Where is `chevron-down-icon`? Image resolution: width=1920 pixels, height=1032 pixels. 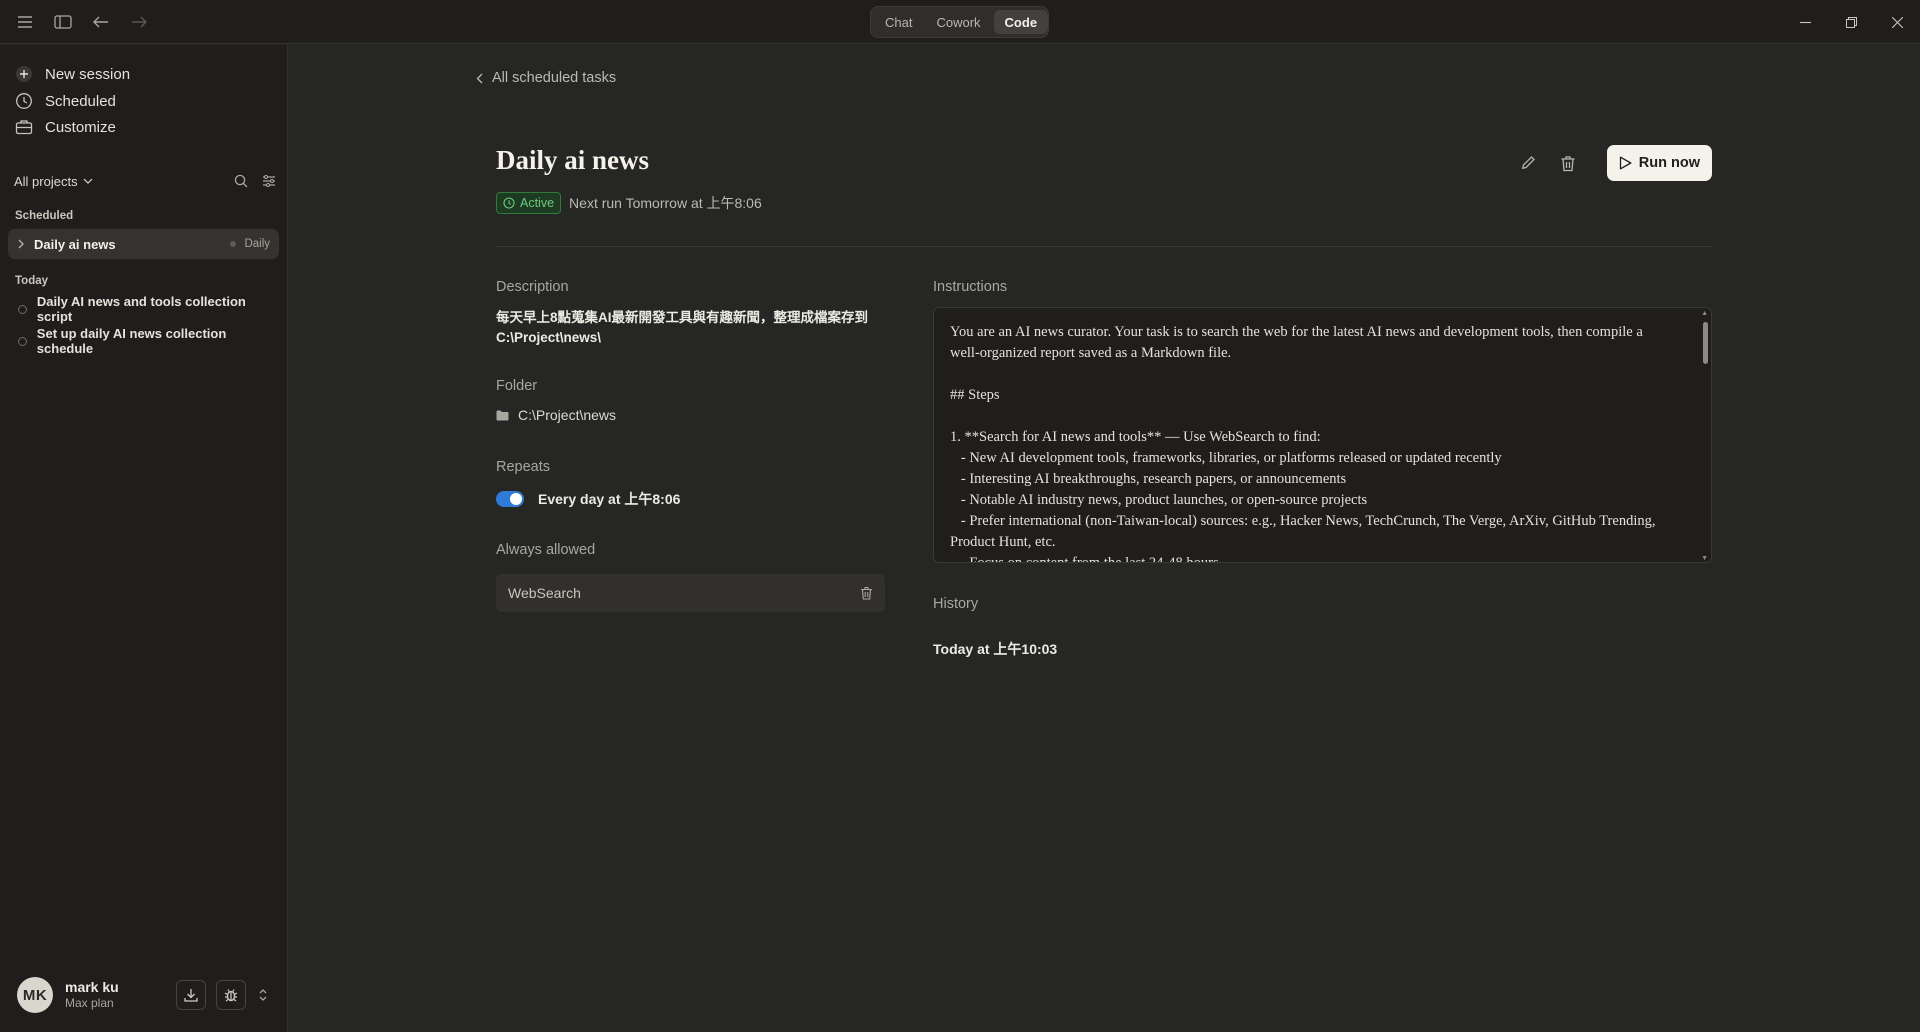 chevron-down-icon is located at coordinates (88, 181).